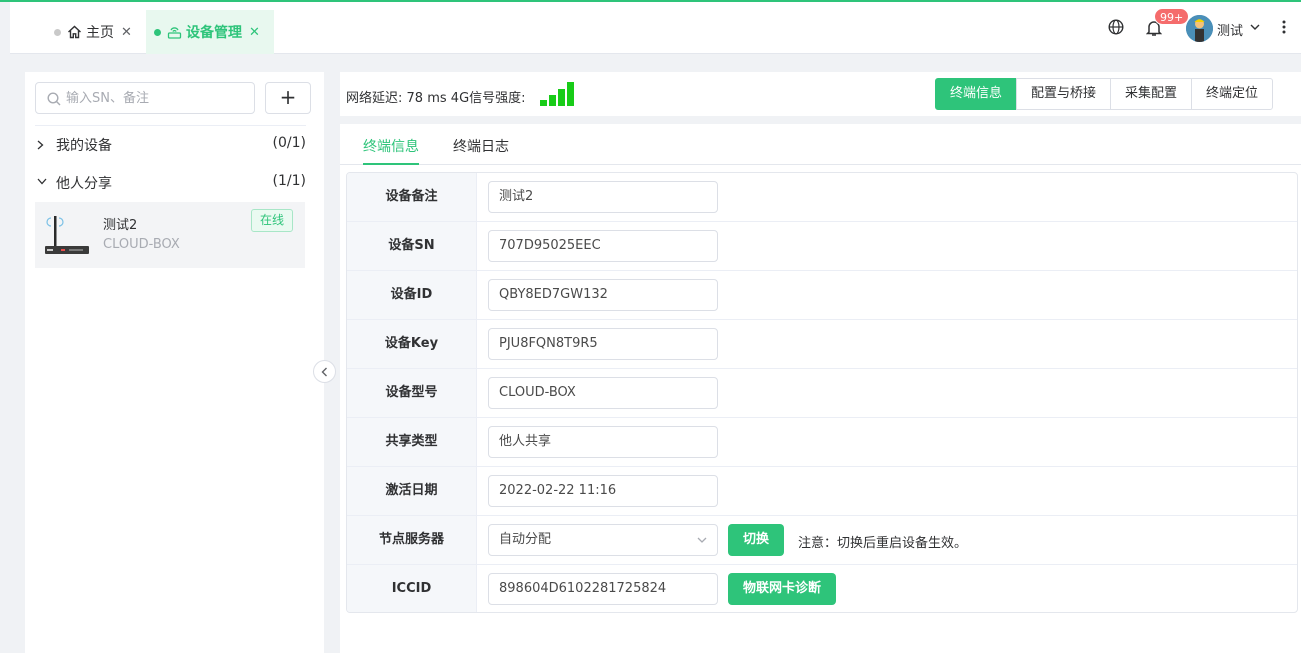  Describe the element at coordinates (170, 182) in the screenshot. I see `group-shared-devices: 他人分享 (1/1)` at that location.